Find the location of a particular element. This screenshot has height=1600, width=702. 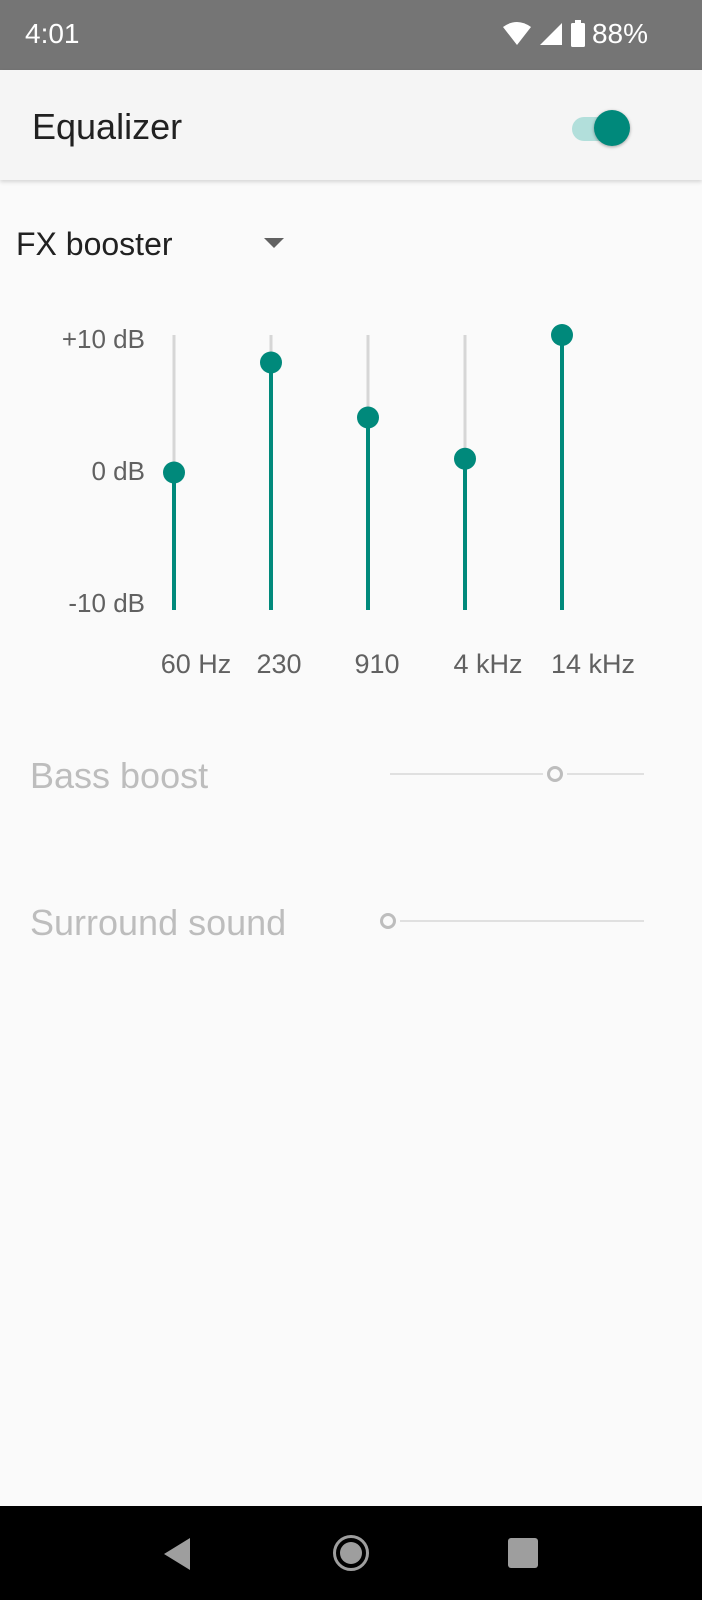

home-icon is located at coordinates (351, 1553).